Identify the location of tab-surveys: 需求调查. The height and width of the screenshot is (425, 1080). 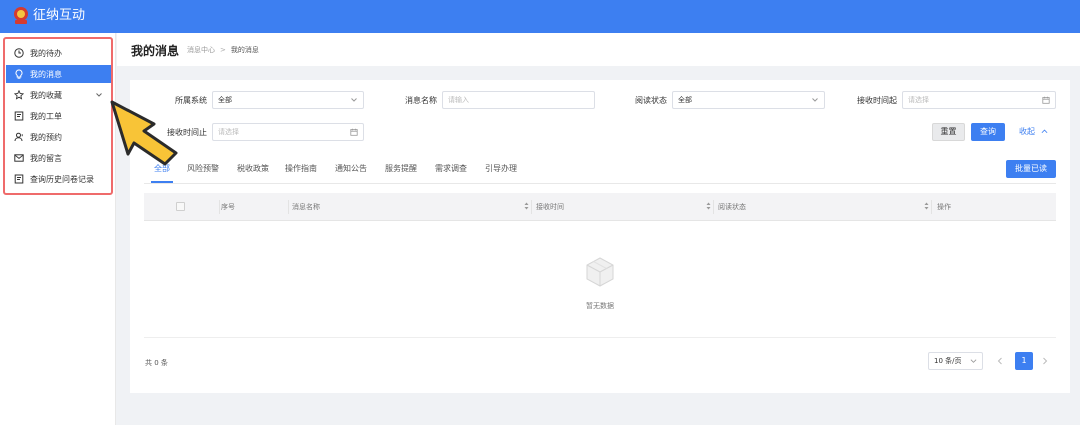
(451, 169).